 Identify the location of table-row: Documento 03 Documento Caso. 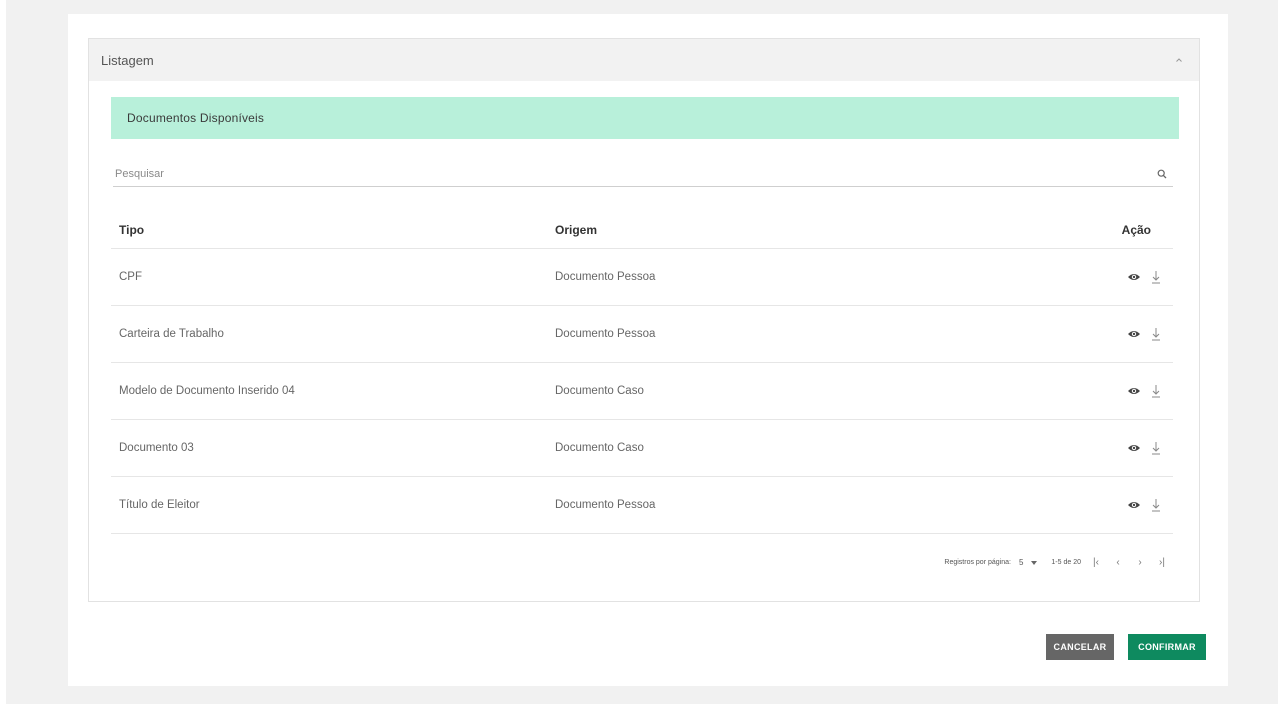
(642, 448).